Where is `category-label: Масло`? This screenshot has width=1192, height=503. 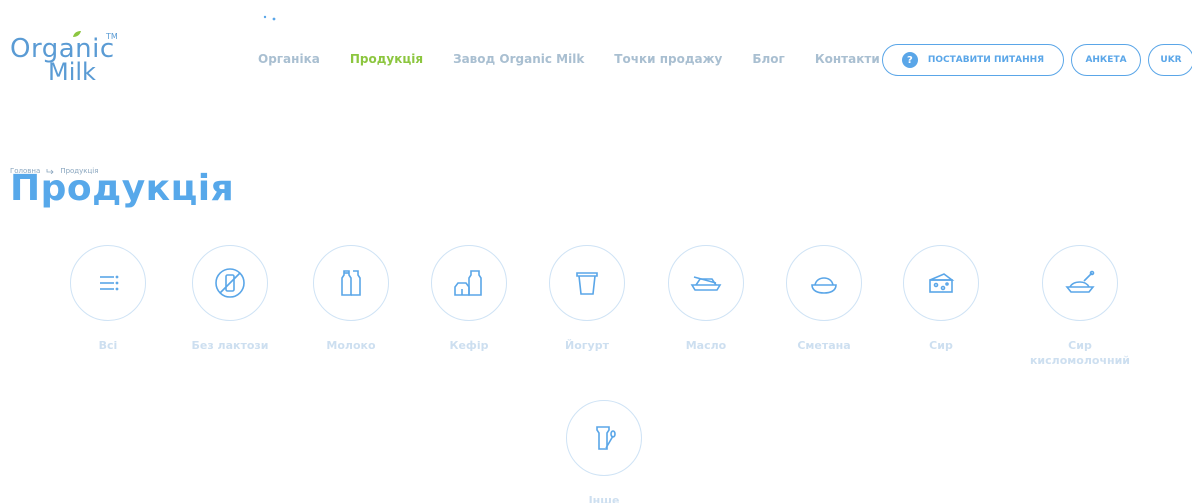 category-label: Масло is located at coordinates (706, 345).